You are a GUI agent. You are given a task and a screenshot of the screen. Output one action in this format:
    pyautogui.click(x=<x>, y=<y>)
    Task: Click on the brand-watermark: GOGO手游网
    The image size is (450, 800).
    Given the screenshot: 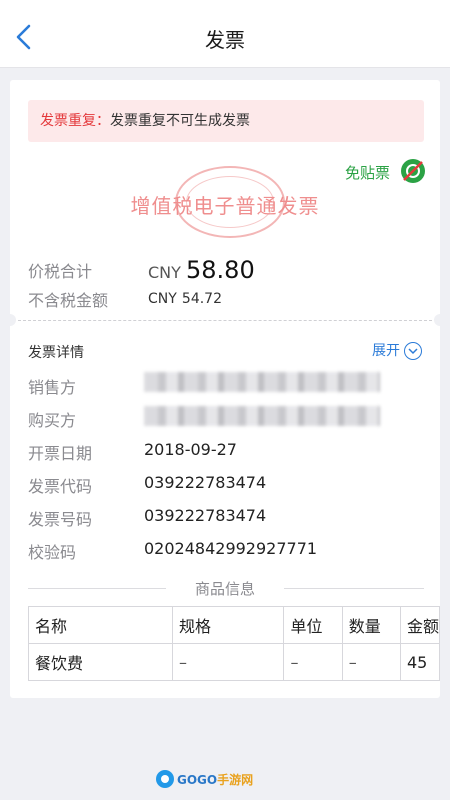 What is the action you would take?
    pyautogui.click(x=204, y=779)
    